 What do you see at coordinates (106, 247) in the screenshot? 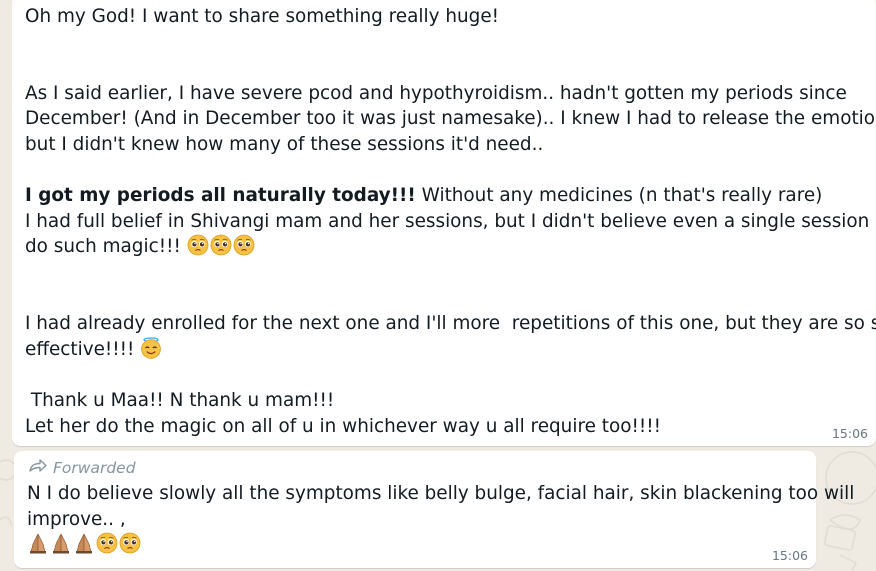
I see `line-text: do such magic!!!` at bounding box center [106, 247].